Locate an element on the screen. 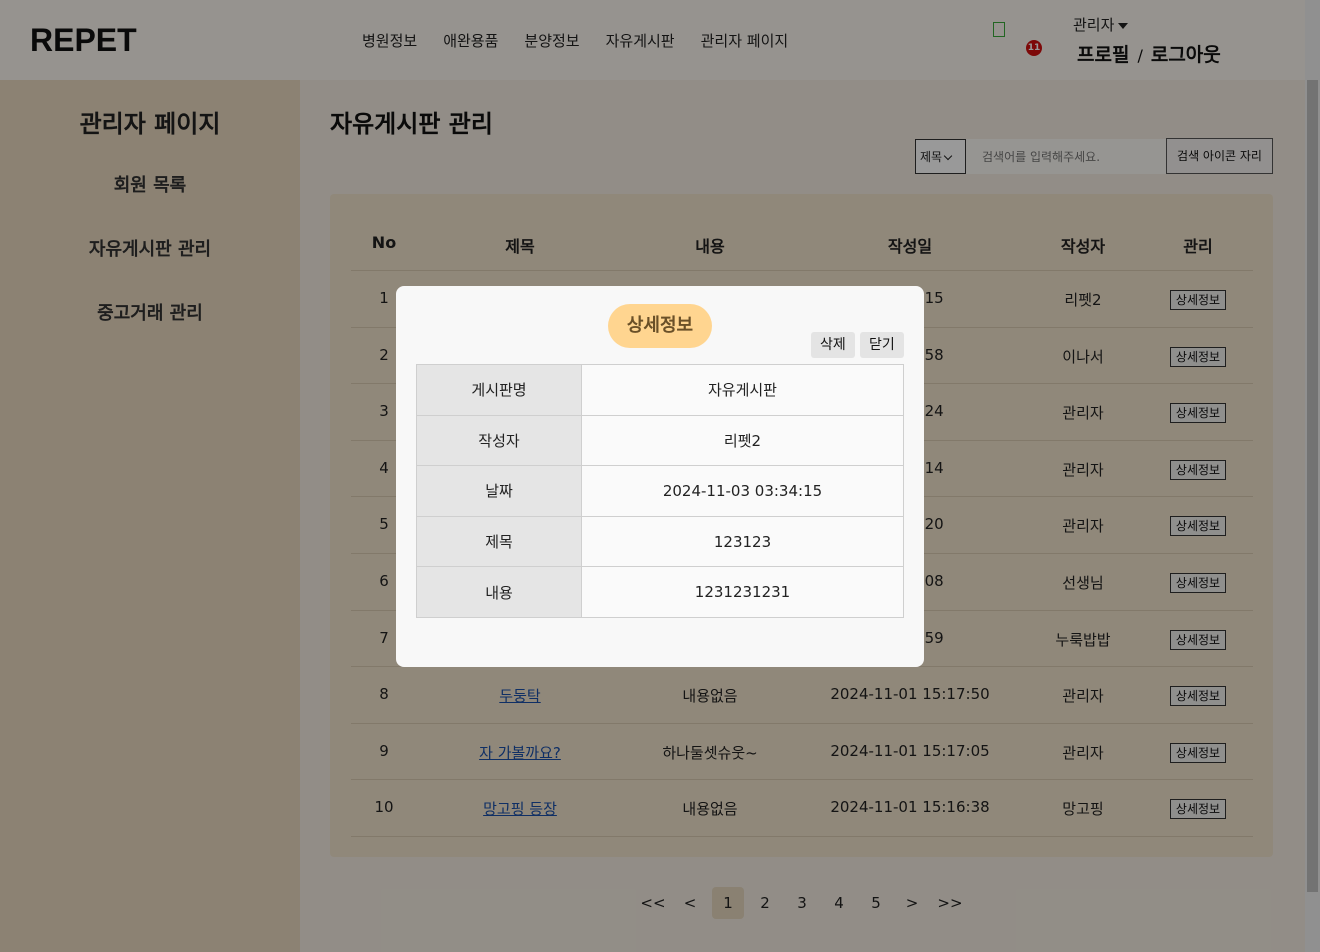  detail-label: 날짜 is located at coordinates (499, 491).